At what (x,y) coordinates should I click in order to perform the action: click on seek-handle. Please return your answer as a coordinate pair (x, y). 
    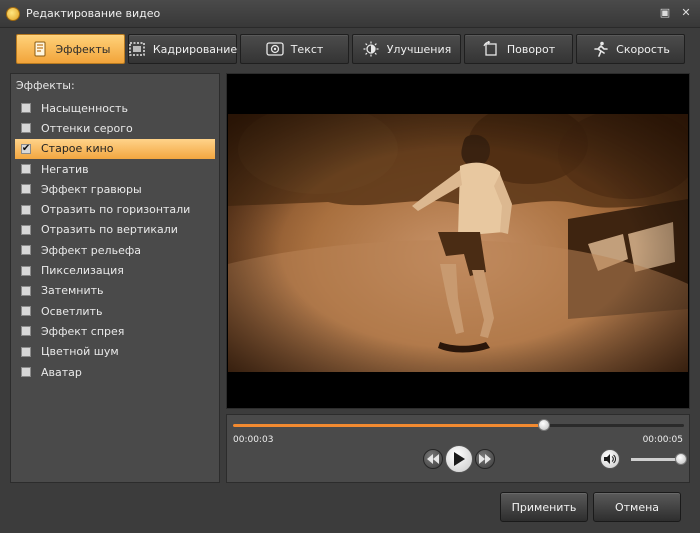
    Looking at the image, I should click on (544, 425).